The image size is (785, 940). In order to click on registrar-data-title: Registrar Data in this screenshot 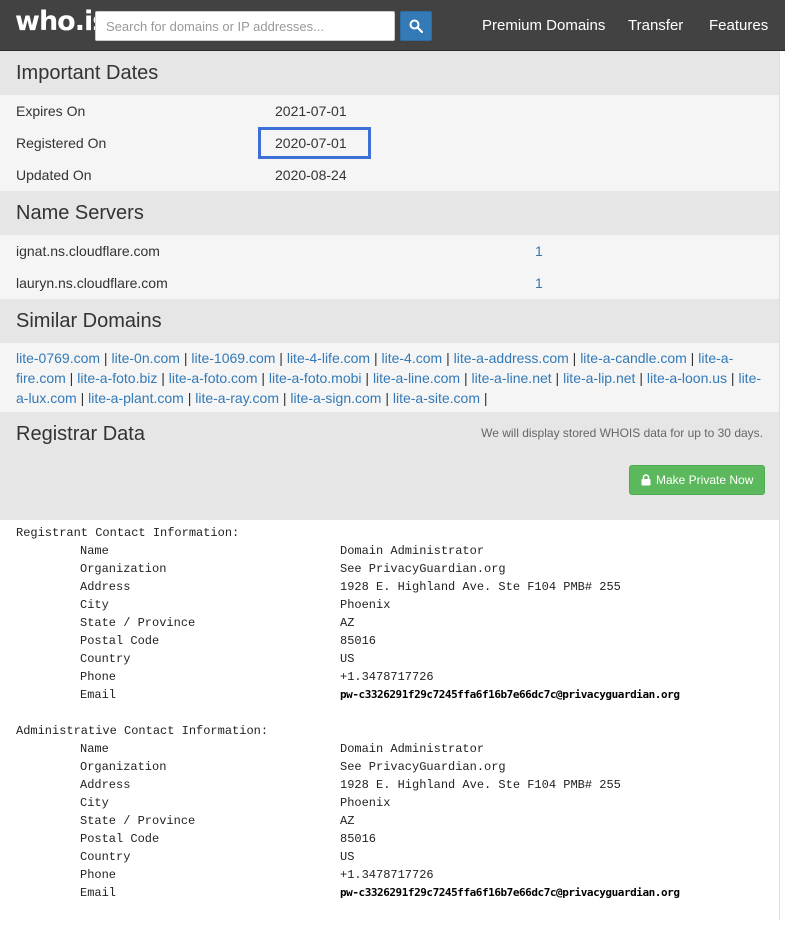, I will do `click(80, 434)`.